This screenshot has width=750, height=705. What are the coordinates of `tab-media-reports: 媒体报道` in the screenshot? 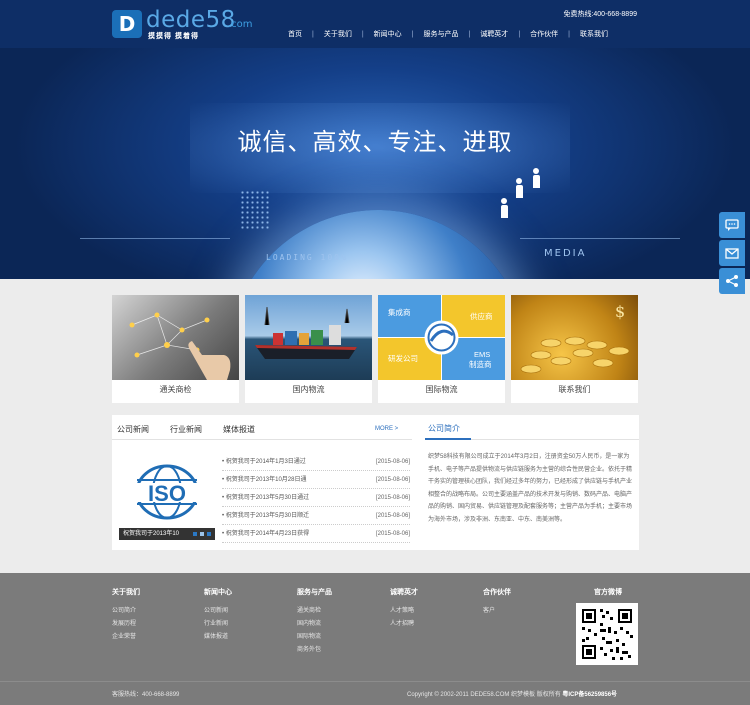 It's located at (239, 429).